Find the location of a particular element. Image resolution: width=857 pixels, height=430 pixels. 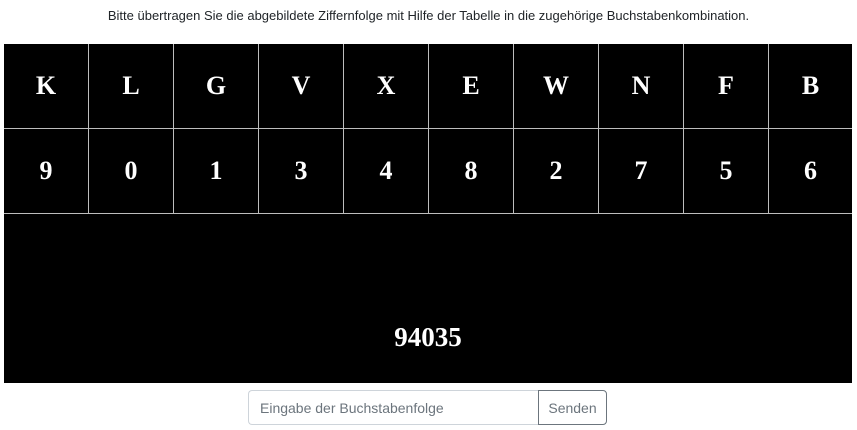

letter-cell: E is located at coordinates (471, 86).